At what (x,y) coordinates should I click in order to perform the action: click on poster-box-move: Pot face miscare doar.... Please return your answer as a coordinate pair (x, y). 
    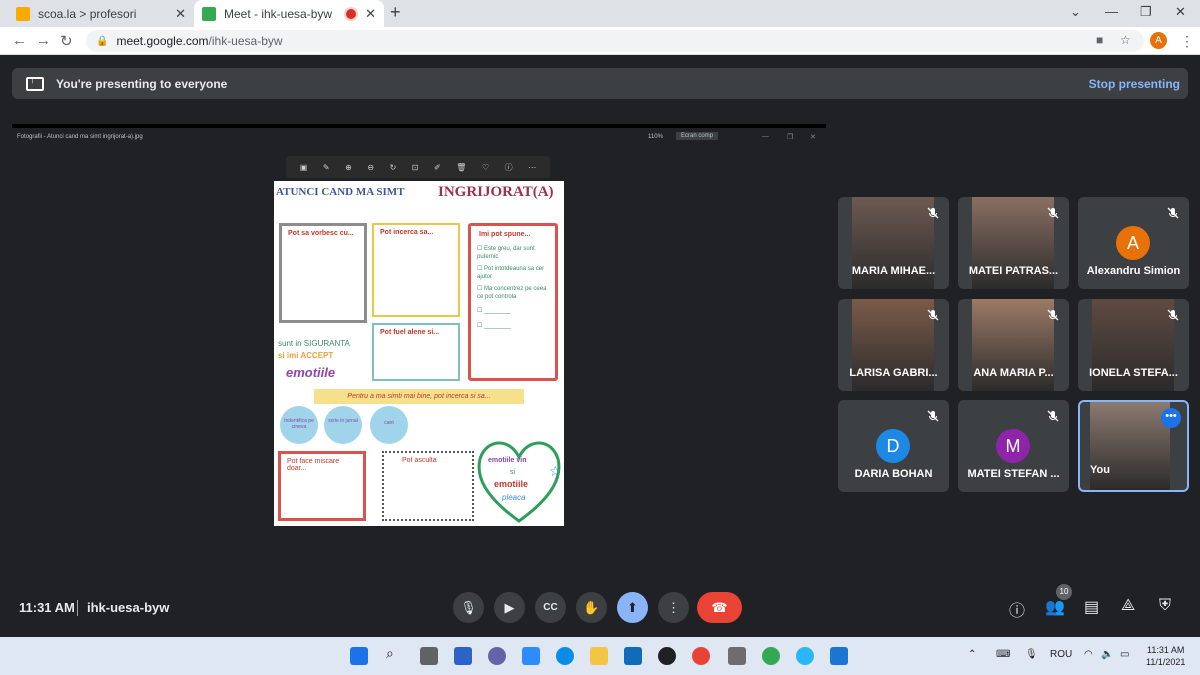
    Looking at the image, I should click on (322, 486).